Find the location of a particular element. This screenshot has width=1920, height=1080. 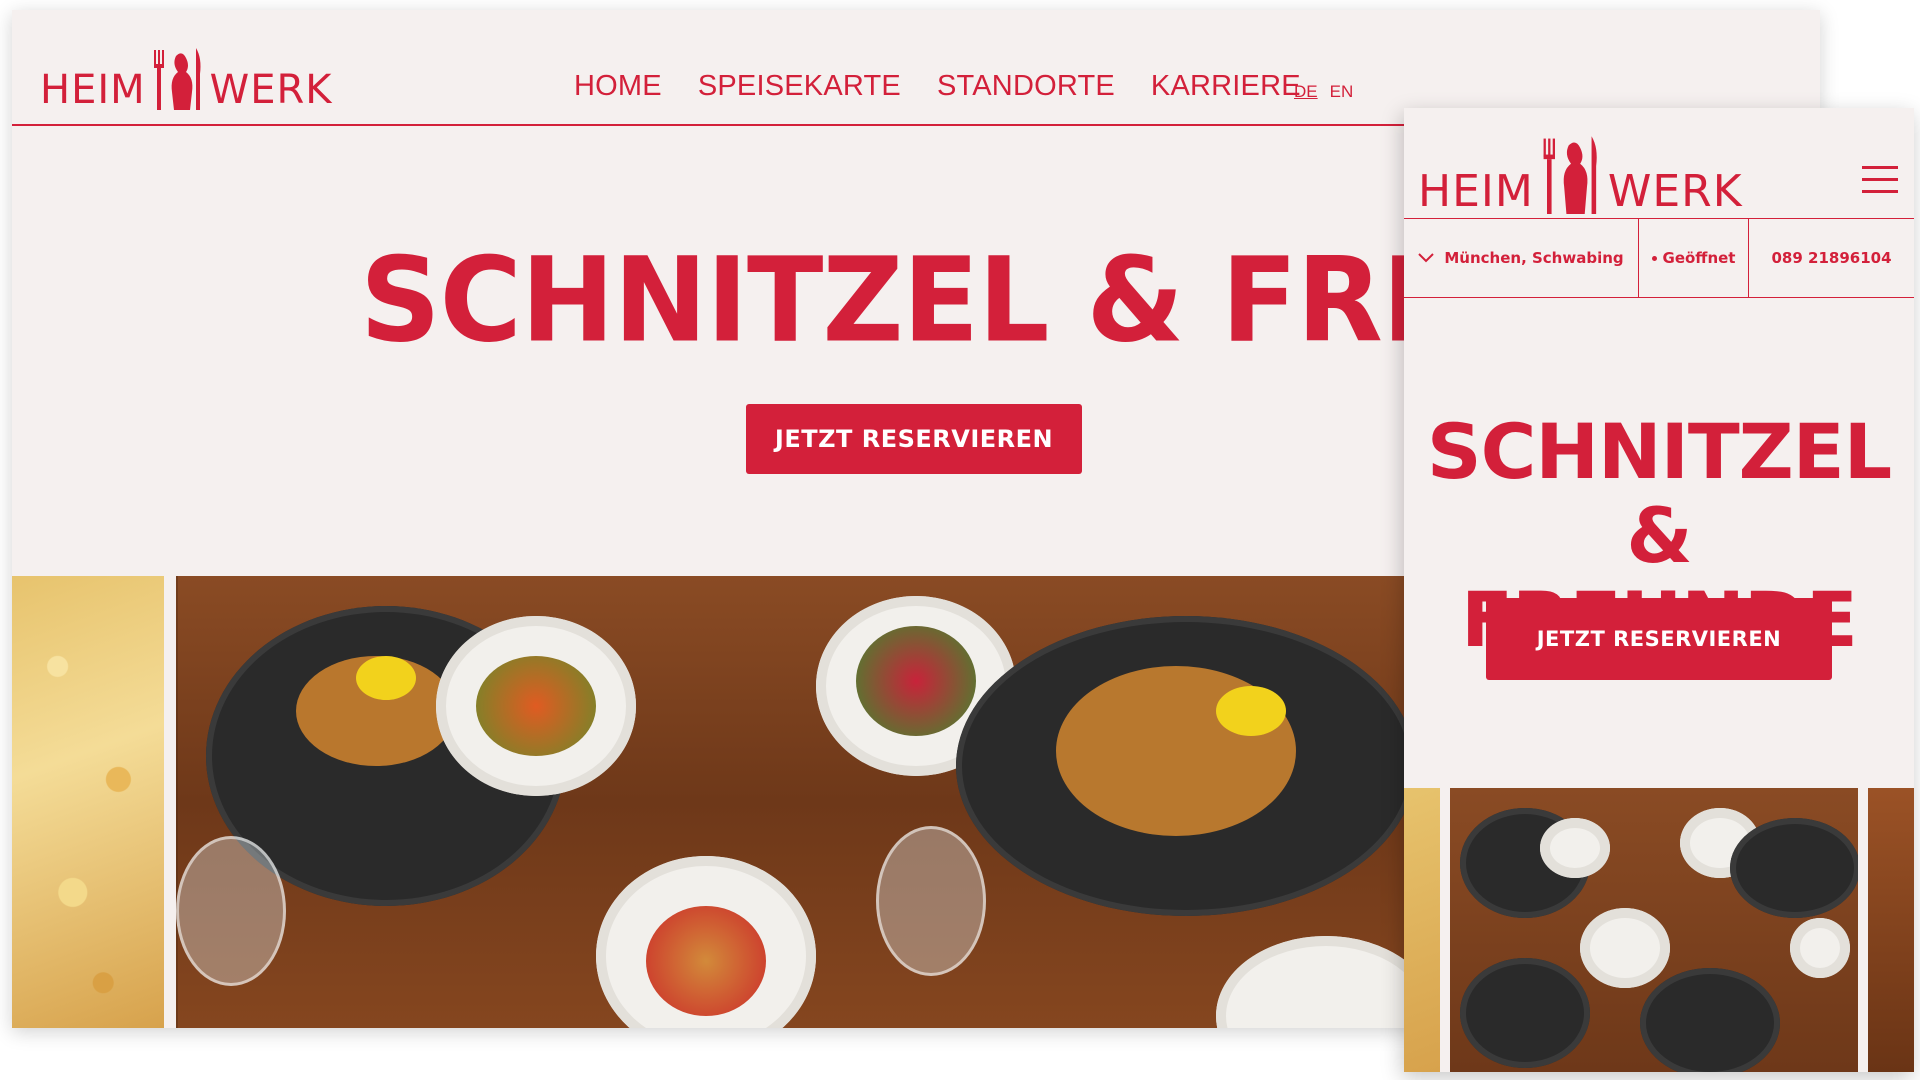

location-info-bar: München, Schwabing Geöffnet 089 21896104 is located at coordinates (1659, 258).